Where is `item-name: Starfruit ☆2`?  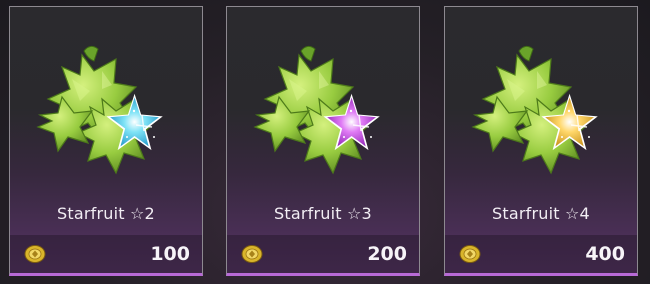 item-name: Starfruit ☆2 is located at coordinates (106, 213).